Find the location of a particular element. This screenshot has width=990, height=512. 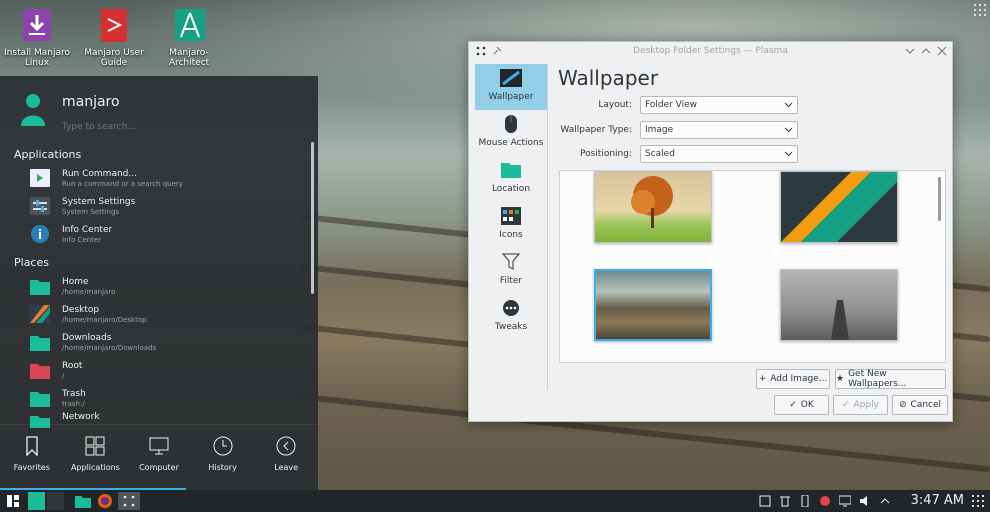

clipboard-icon is located at coordinates (765, 501).